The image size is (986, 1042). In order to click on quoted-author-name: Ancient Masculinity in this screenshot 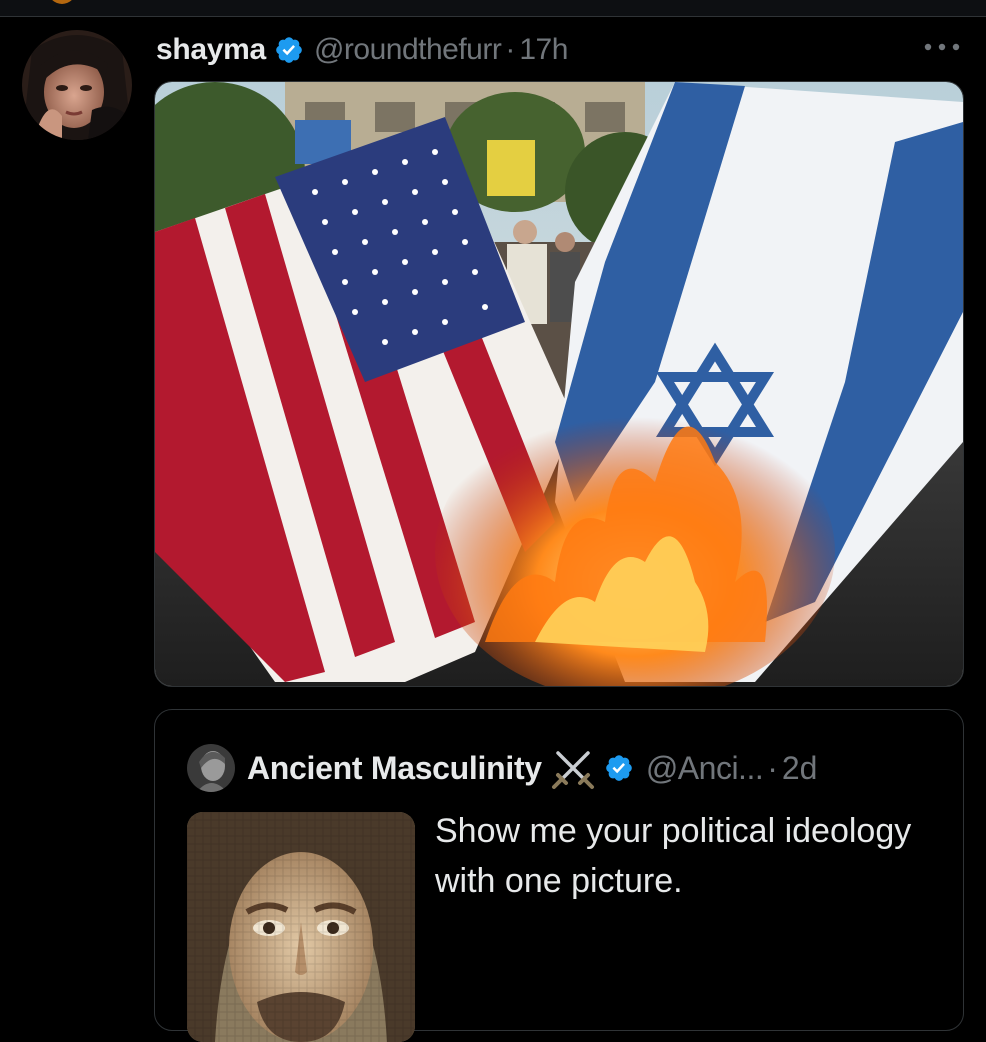, I will do `click(394, 768)`.